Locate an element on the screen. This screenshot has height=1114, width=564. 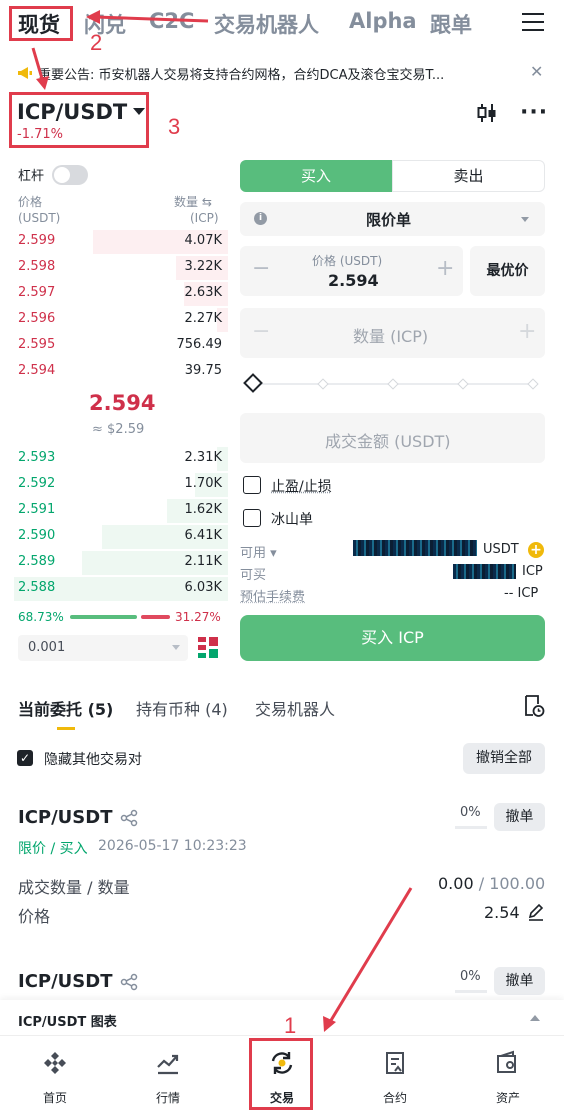
order-type-select: i 限价单 is located at coordinates (392, 219).